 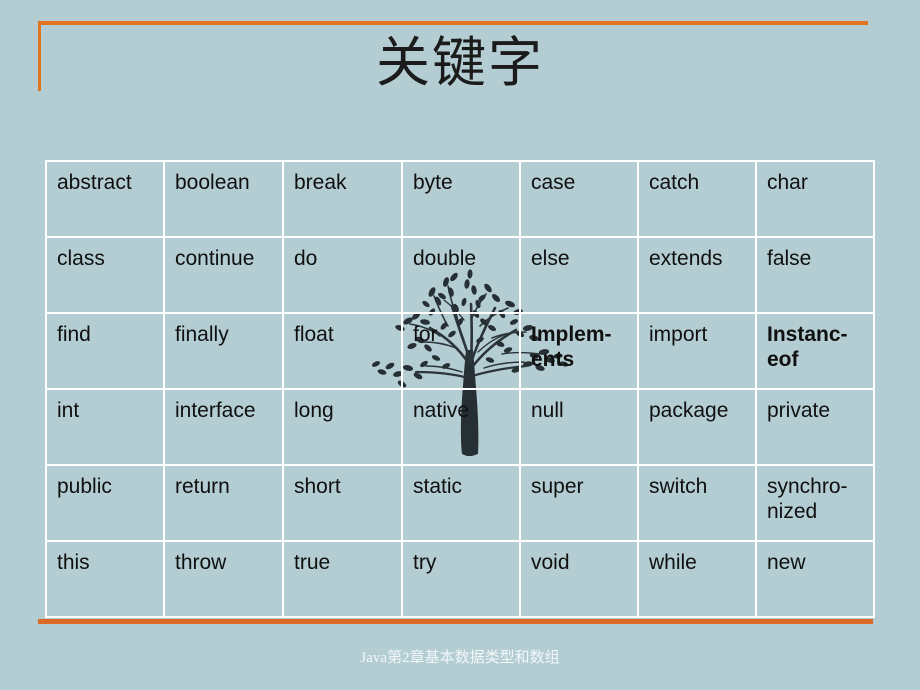 What do you see at coordinates (342, 351) in the screenshot?
I see `keyword-cell: float` at bounding box center [342, 351].